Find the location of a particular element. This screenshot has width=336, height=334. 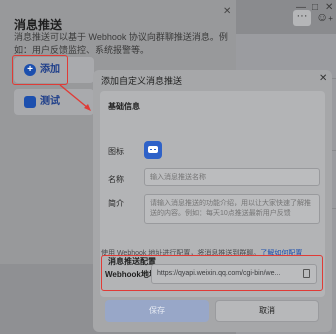

close-icon: ✕ is located at coordinates (323, 78).